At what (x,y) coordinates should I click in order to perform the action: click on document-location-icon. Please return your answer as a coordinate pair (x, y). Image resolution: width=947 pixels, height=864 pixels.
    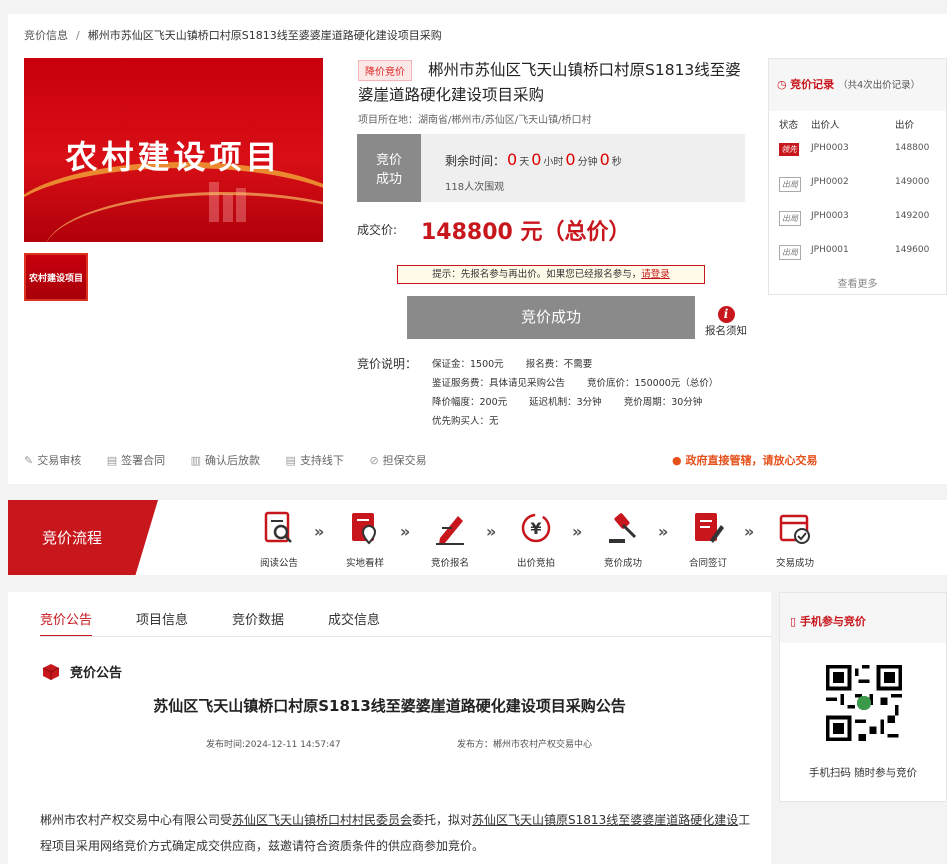
    Looking at the image, I should click on (364, 529).